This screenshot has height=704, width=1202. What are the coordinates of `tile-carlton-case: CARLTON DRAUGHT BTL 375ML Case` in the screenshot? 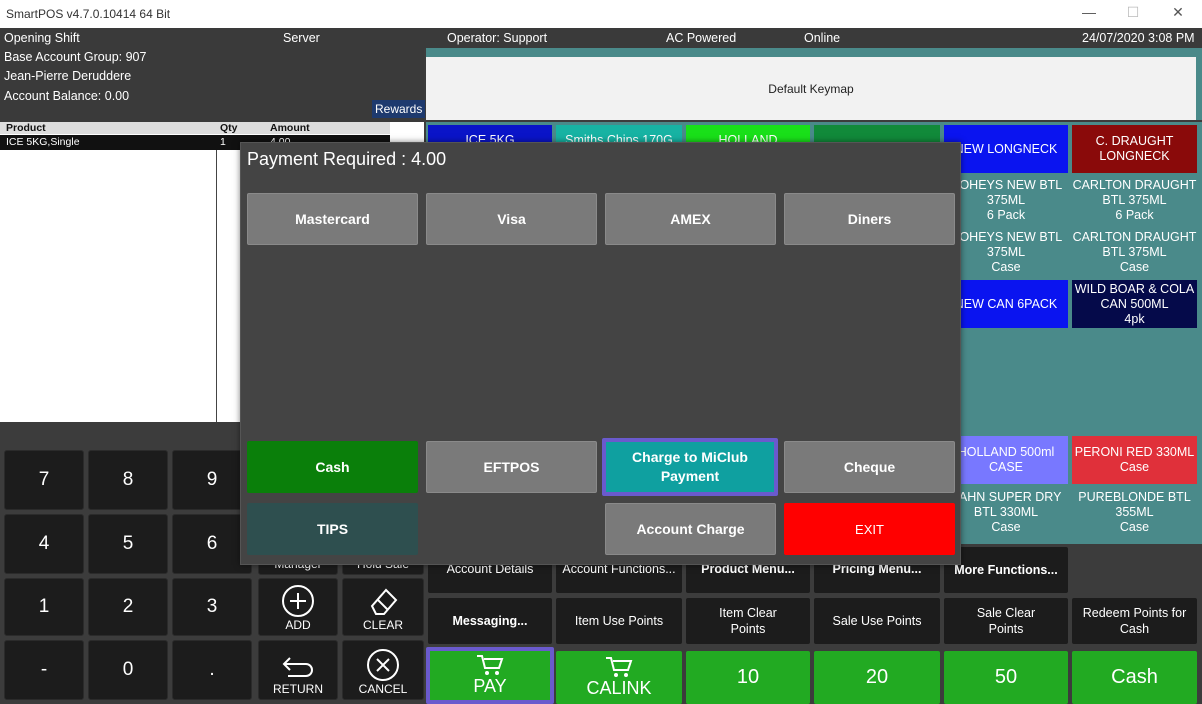 It's located at (1134, 252).